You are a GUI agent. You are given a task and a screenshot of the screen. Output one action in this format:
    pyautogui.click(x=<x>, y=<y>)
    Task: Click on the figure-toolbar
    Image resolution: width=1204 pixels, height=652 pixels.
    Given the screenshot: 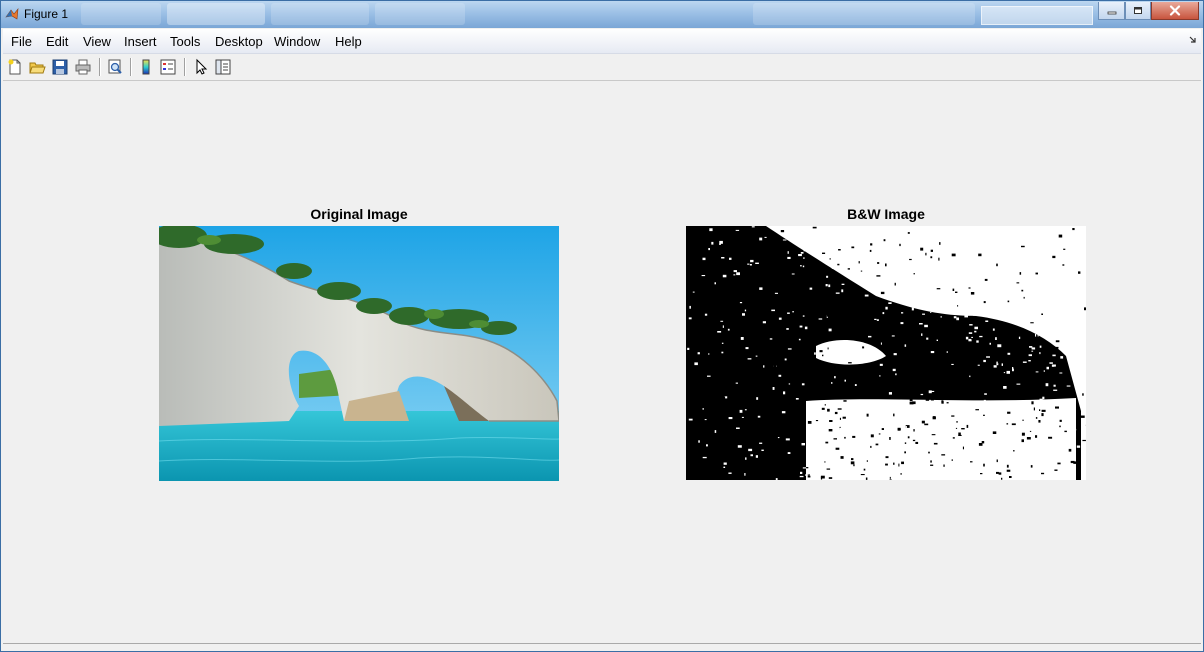 What is the action you would take?
    pyautogui.click(x=602, y=67)
    